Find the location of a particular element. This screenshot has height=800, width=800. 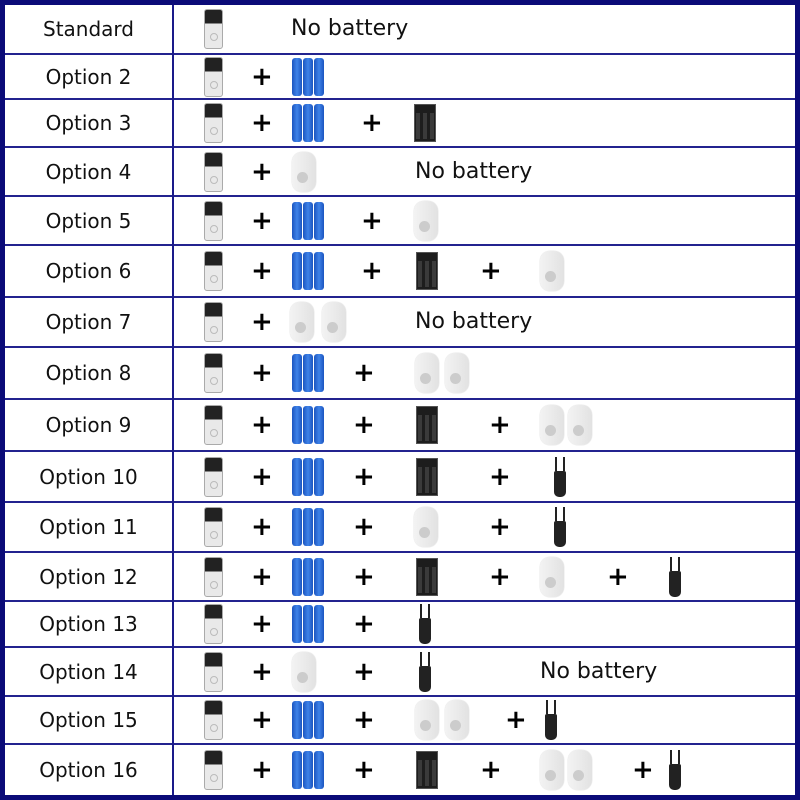

table-row: Standard No battery is located at coordinates (400, 30).